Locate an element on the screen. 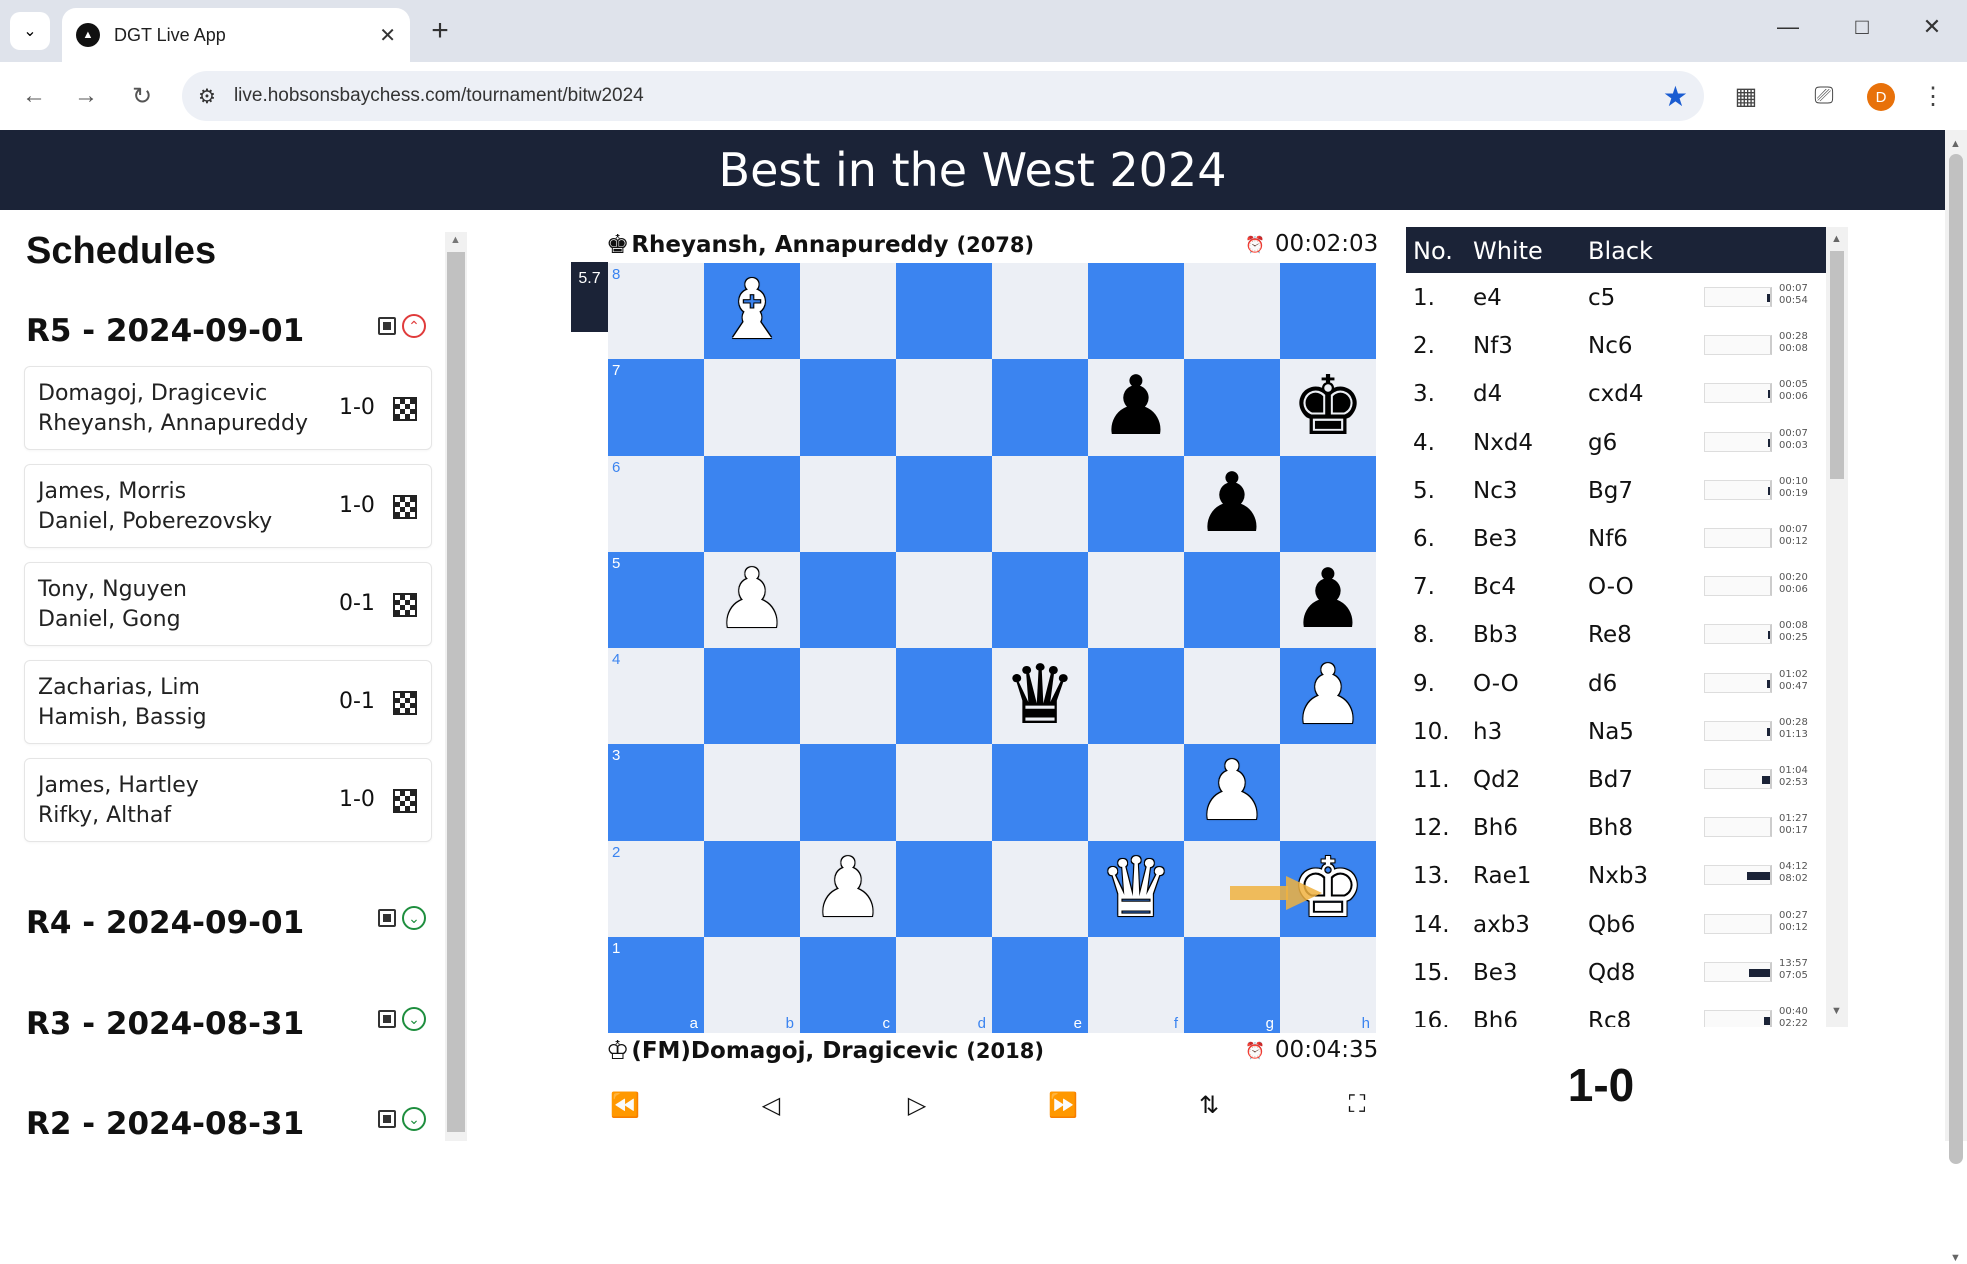 The image size is (1967, 1264). black-move: c5 is located at coordinates (1601, 298).